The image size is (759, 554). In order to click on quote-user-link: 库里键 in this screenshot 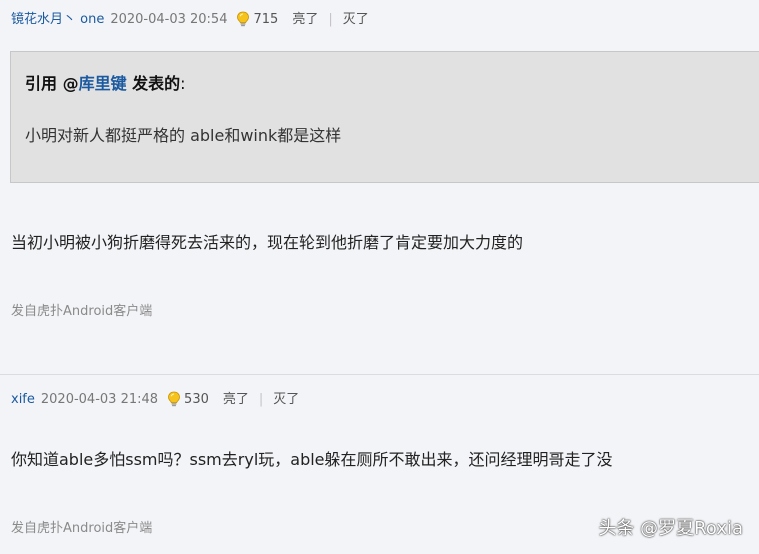, I will do `click(103, 83)`.